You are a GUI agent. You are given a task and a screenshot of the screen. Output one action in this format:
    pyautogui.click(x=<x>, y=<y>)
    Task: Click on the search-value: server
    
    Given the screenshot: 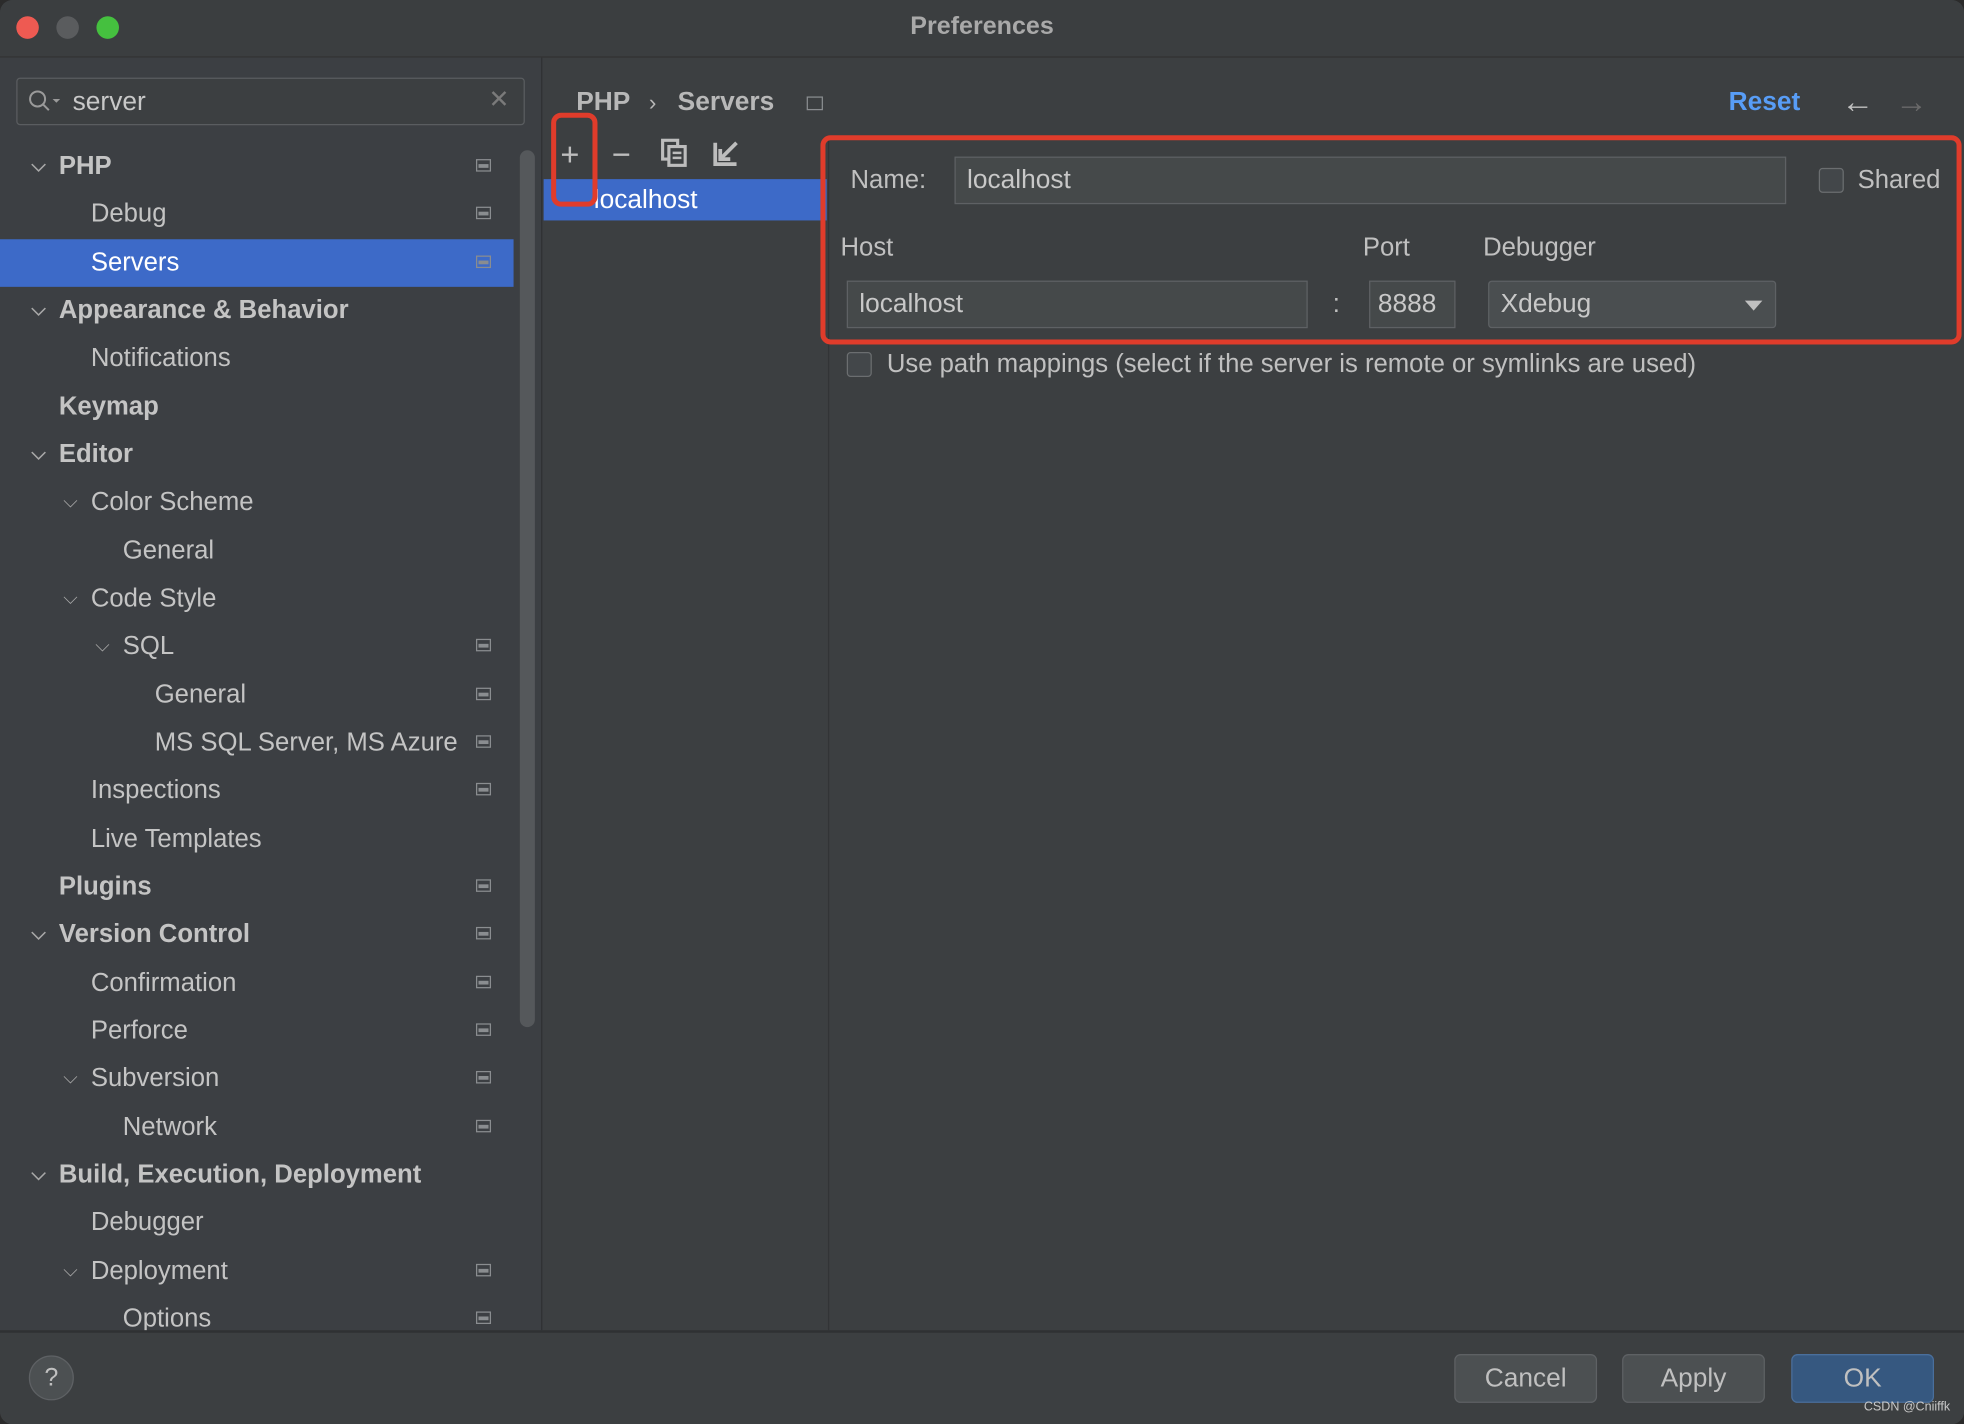 What is the action you would take?
    pyautogui.click(x=109, y=102)
    